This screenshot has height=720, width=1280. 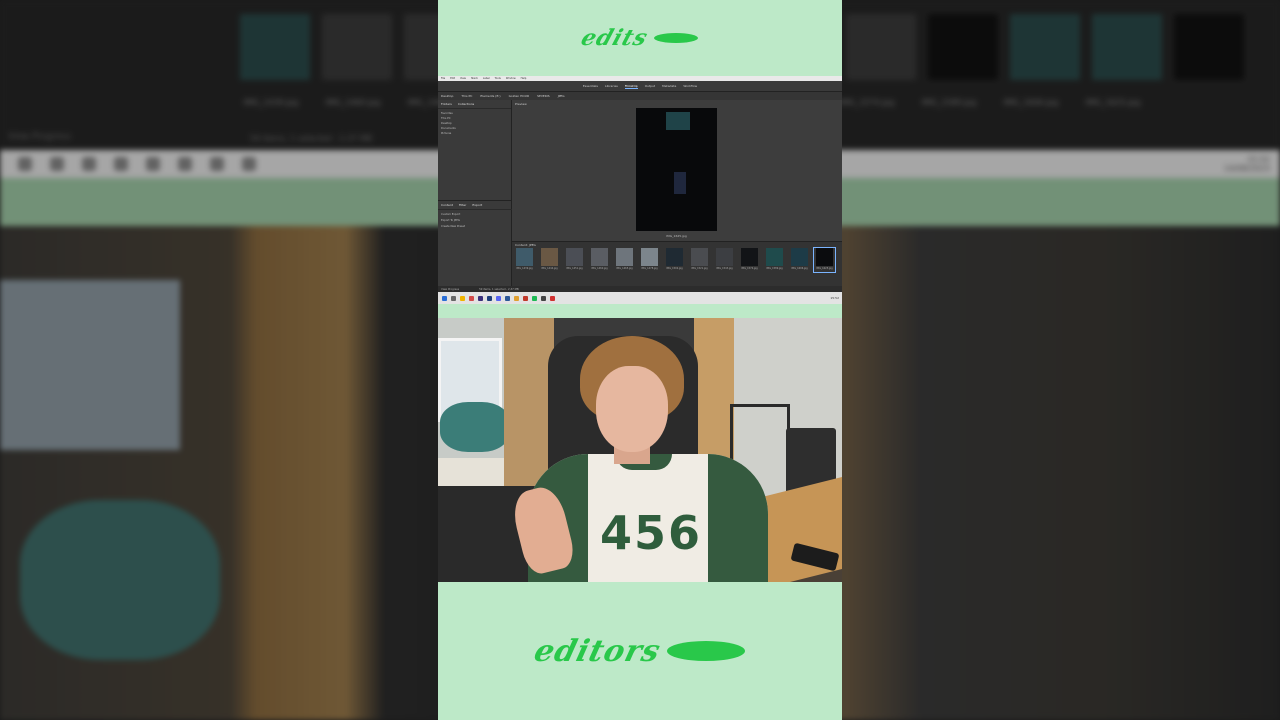 I want to click on breadcrumb-item: SEVERIS, so click(x=543, y=96).